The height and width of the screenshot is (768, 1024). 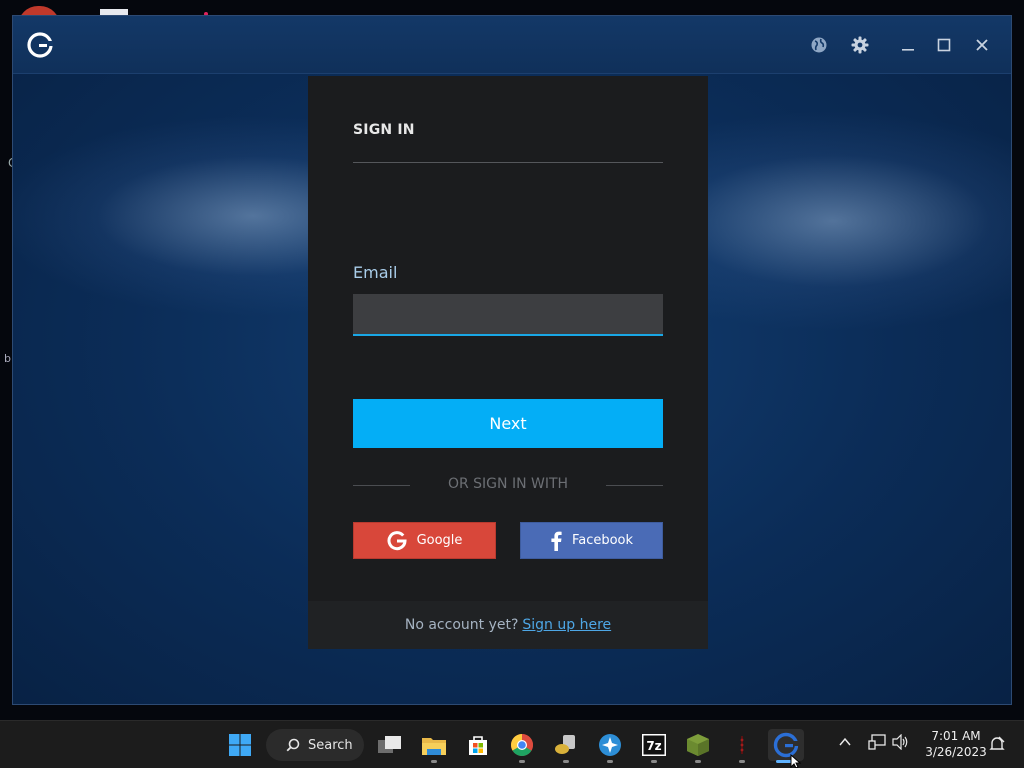 I want to click on search-icon, so click(x=293, y=745).